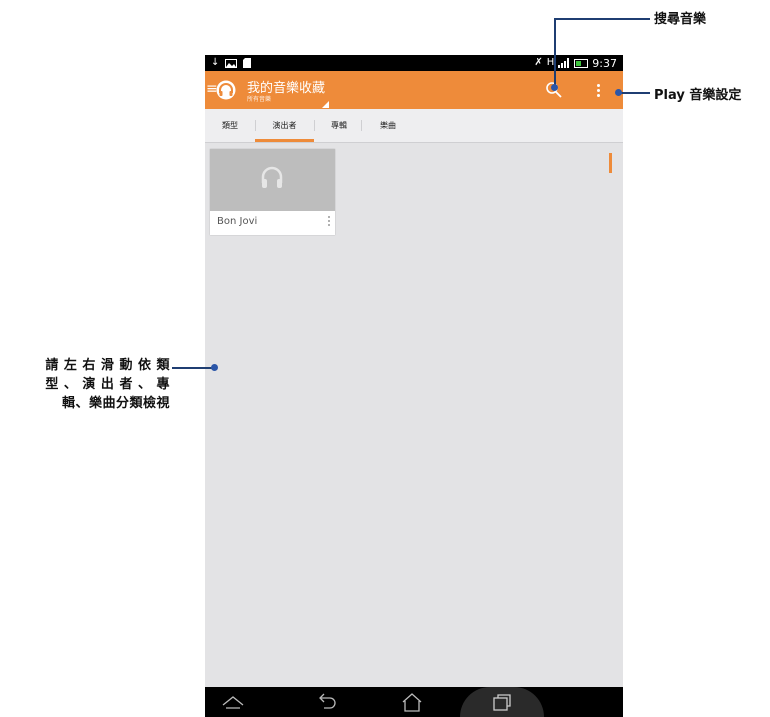 The width and height of the screenshot is (770, 717). I want to click on app-subtitle: 所有音樂, so click(259, 99).